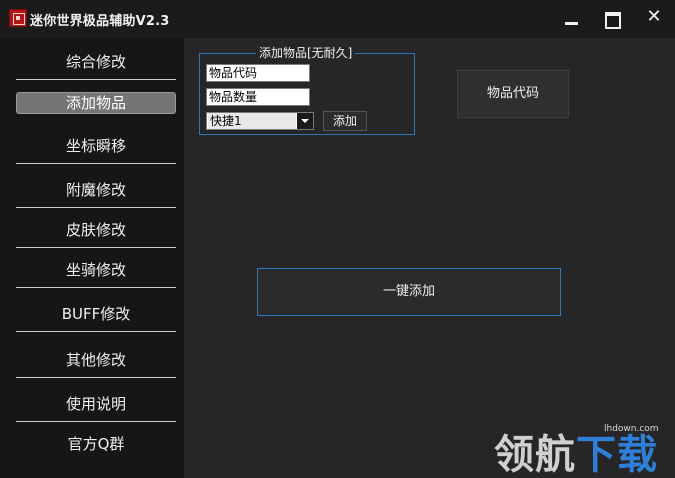 This screenshot has width=675, height=478. Describe the element at coordinates (617, 455) in the screenshot. I see `watermark-logo-part2: 下载` at that location.